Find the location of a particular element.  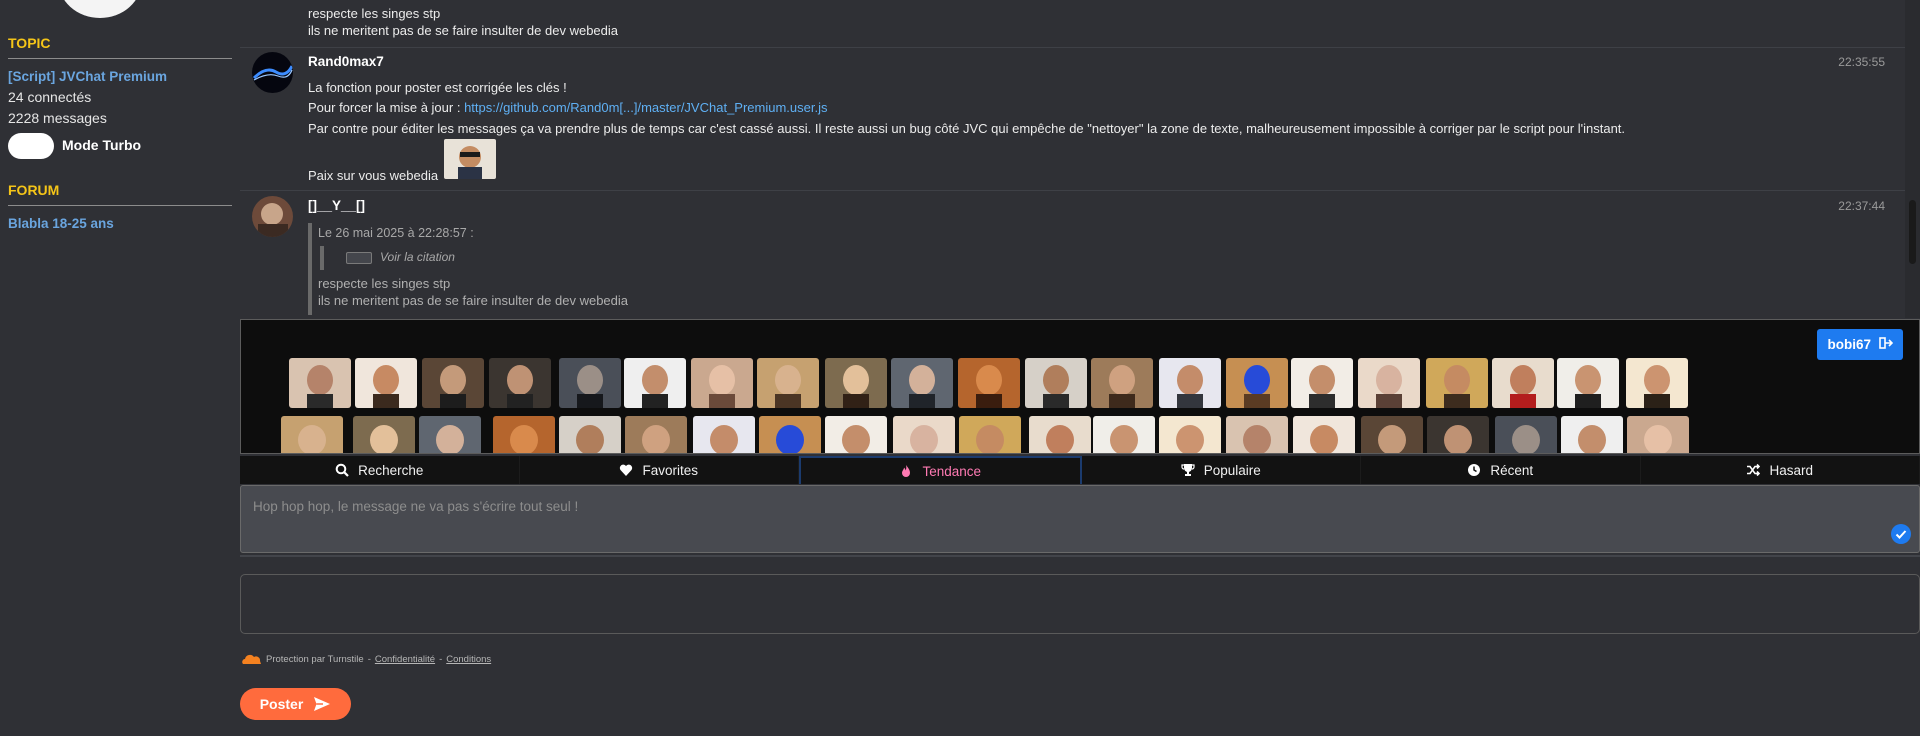

terms-link: Conditions is located at coordinates (468, 659).